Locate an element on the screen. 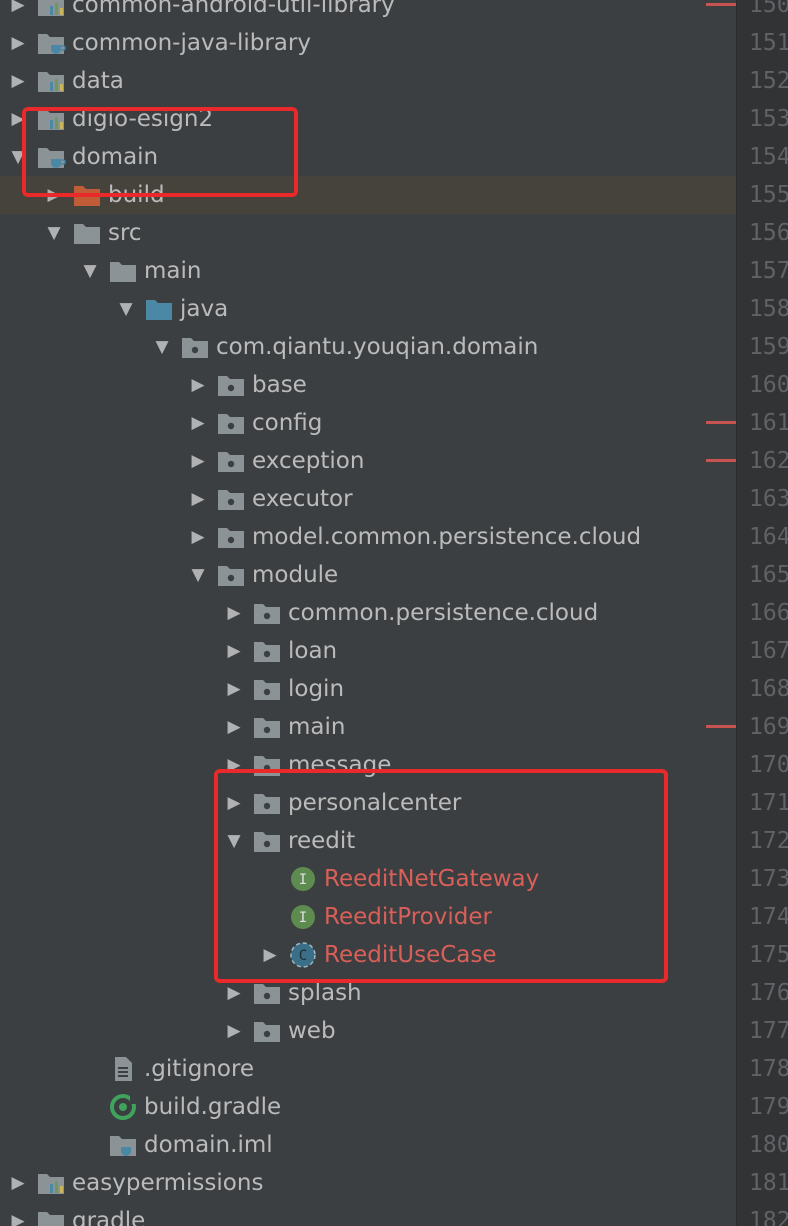  line-number: 182 is located at coordinates (768, 1217).